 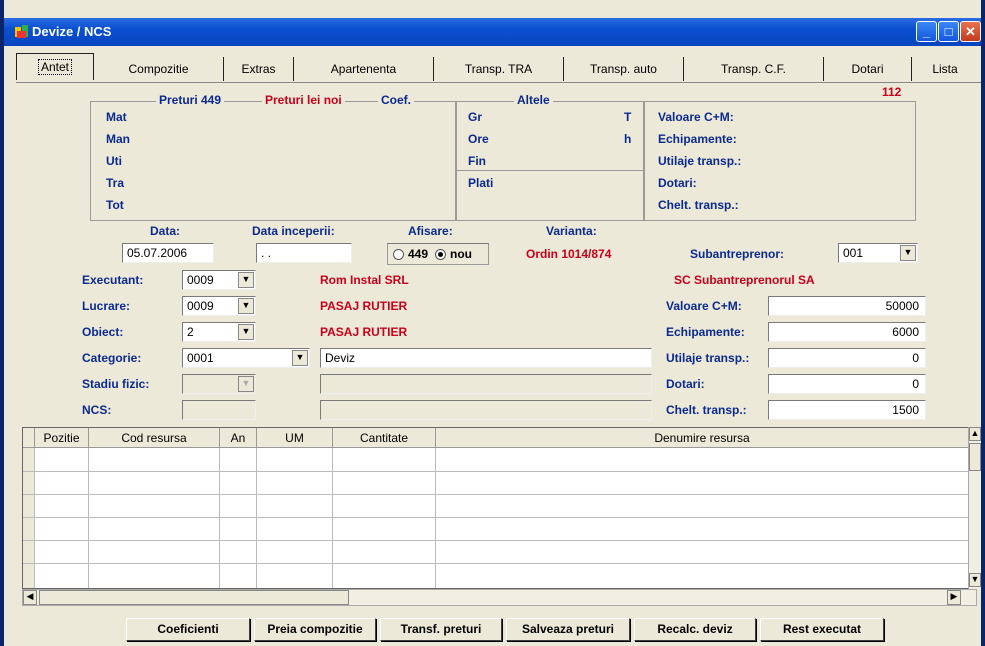 What do you see at coordinates (219, 384) in the screenshot?
I see `stadiu-fizic-select: ▼` at bounding box center [219, 384].